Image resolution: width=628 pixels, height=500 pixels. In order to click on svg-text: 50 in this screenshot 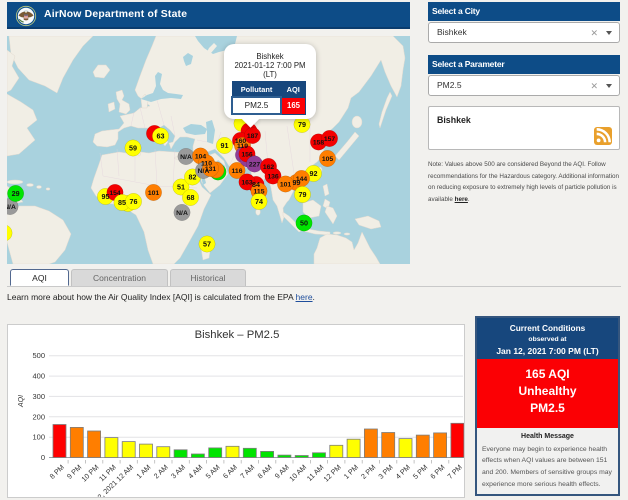, I will do `click(304, 222)`.